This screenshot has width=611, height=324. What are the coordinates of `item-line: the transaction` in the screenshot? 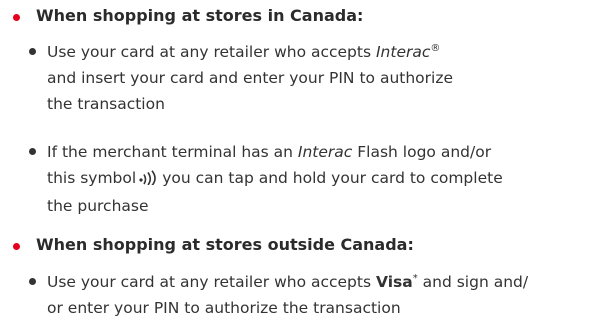 It's located at (106, 104).